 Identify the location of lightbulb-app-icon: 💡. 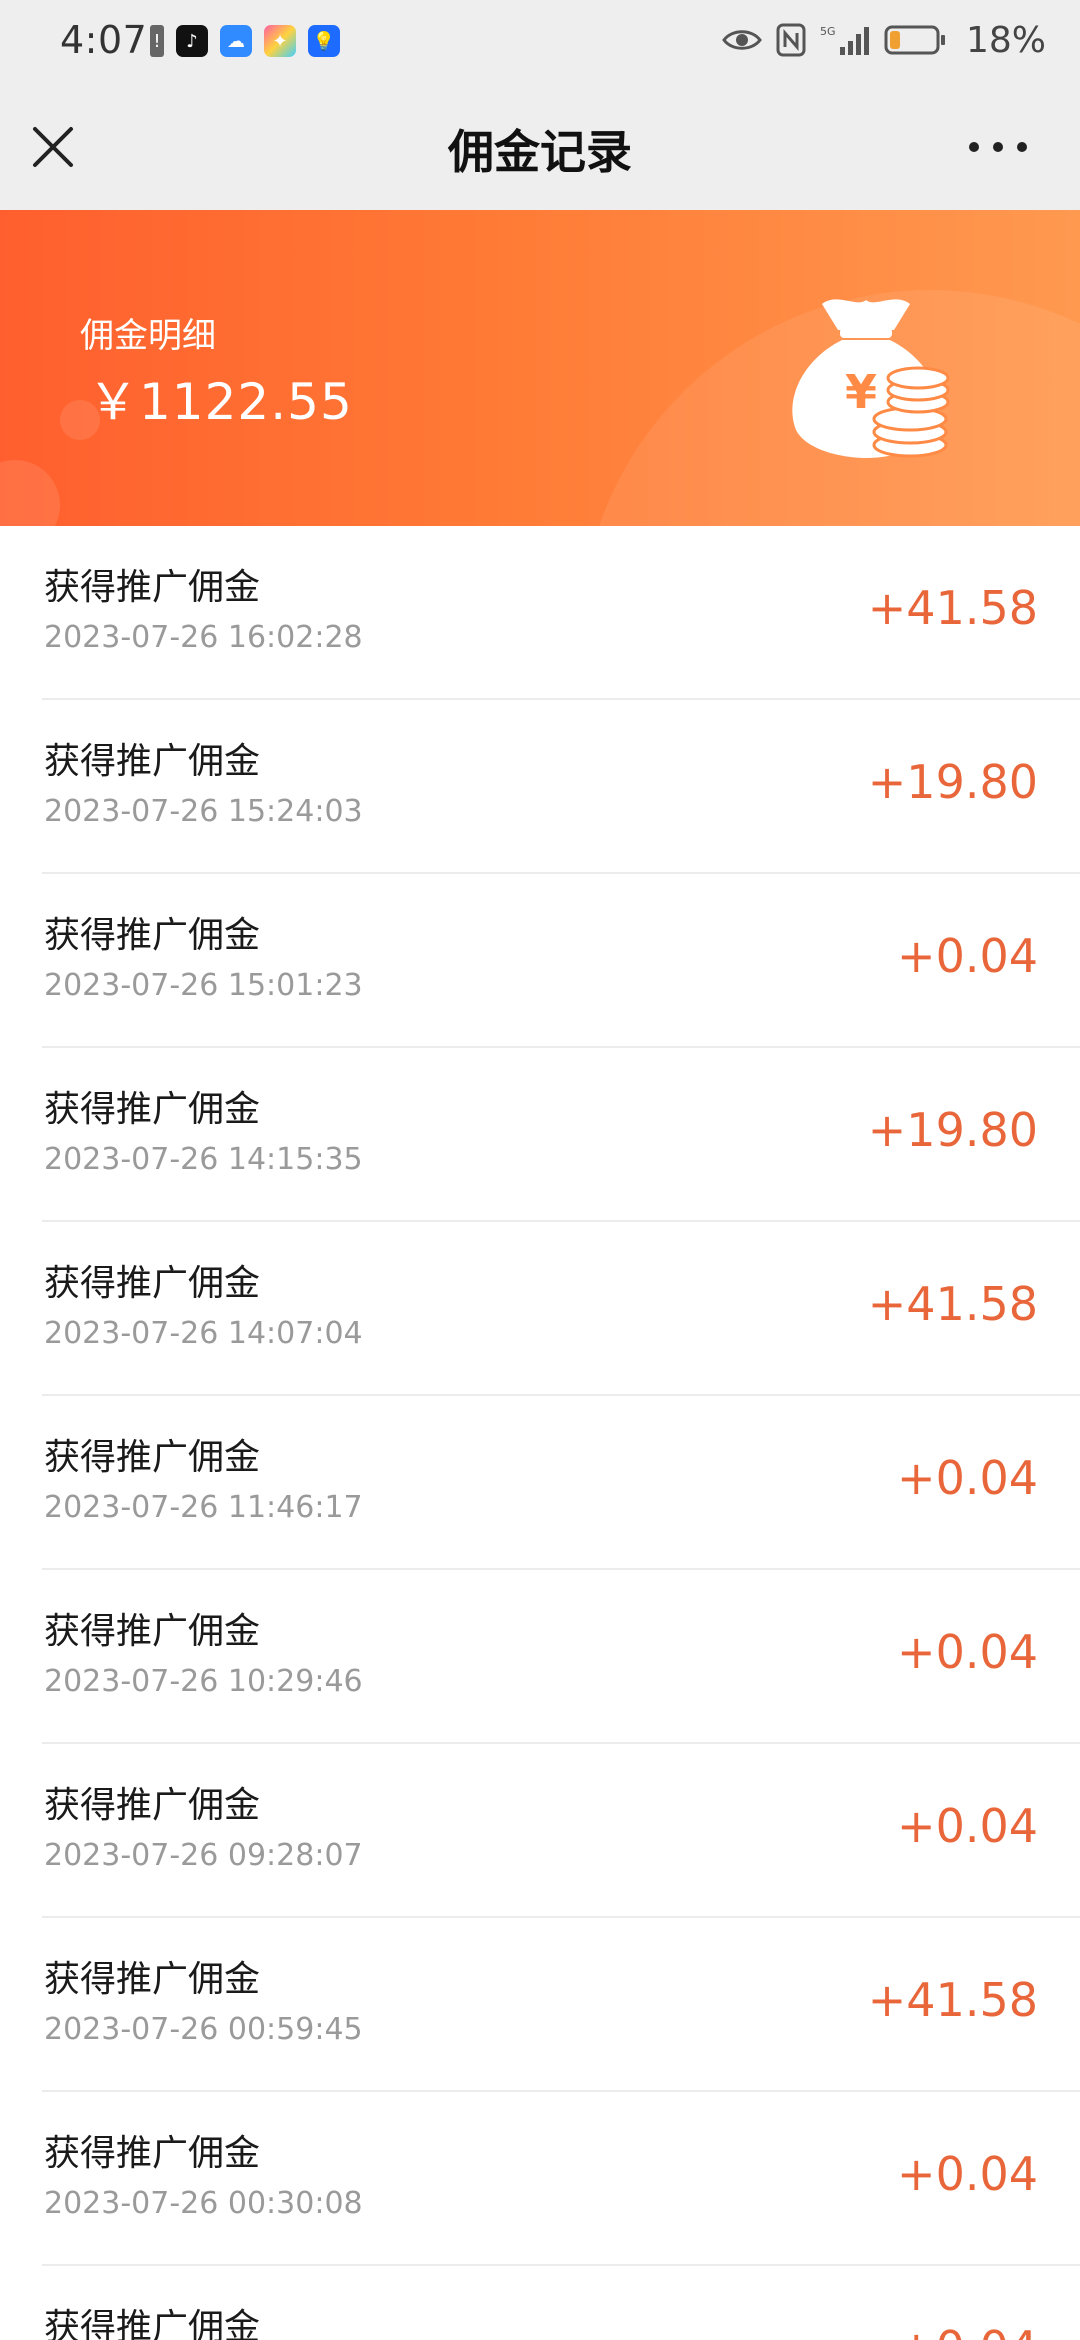
(324, 41).